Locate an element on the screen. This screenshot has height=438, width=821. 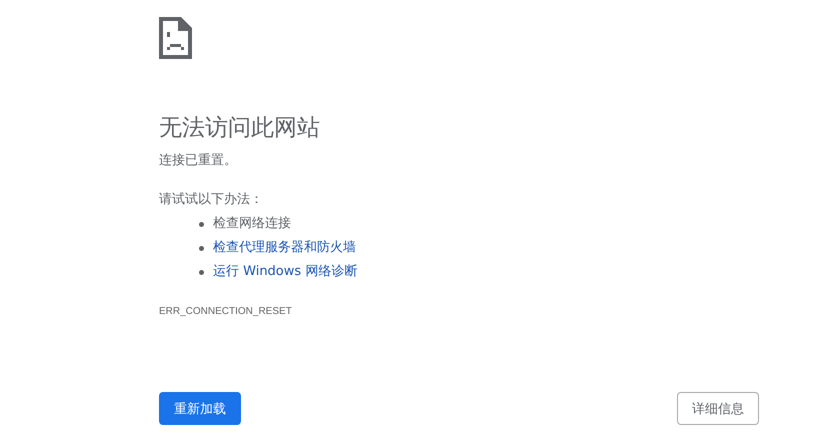
error-message: 连接已重置。 is located at coordinates (198, 161).